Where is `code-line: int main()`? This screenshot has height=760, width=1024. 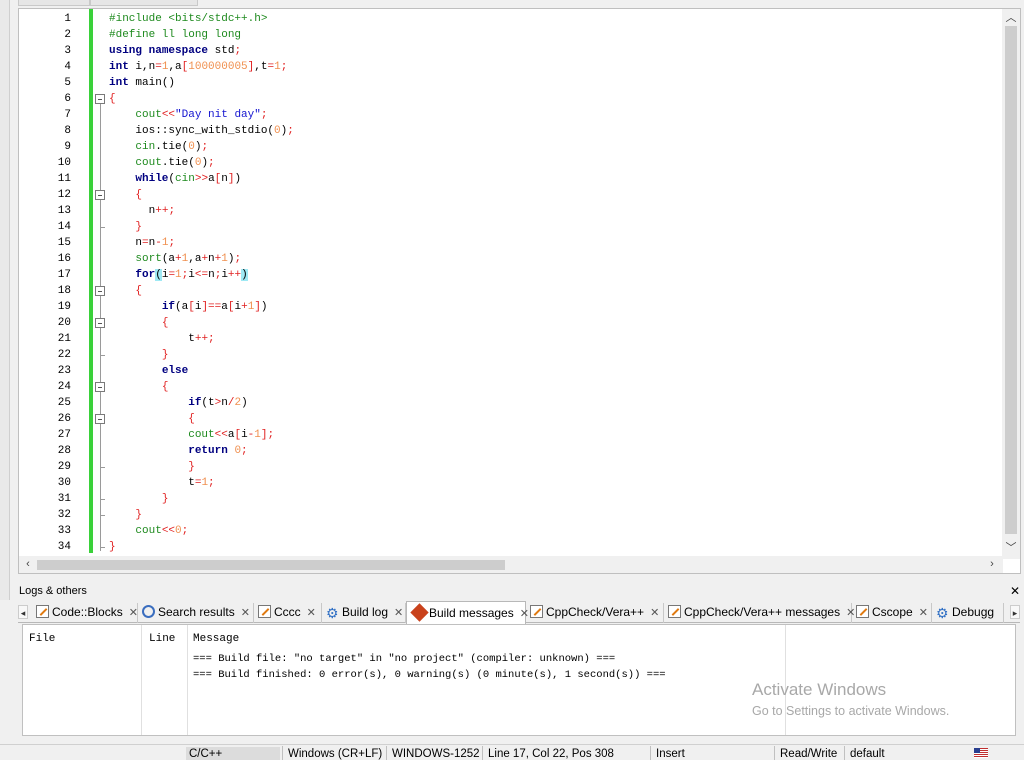 code-line: int main() is located at coordinates (142, 83).